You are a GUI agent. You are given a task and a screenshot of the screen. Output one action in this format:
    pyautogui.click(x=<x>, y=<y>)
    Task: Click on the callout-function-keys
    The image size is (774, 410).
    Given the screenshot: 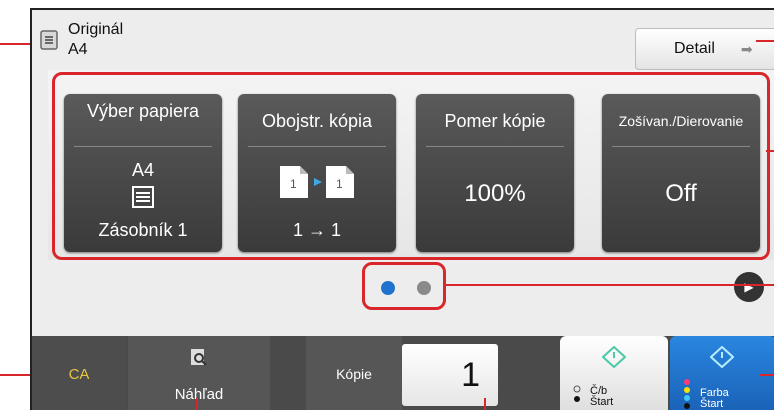 What is the action you would take?
    pyautogui.click(x=770, y=151)
    